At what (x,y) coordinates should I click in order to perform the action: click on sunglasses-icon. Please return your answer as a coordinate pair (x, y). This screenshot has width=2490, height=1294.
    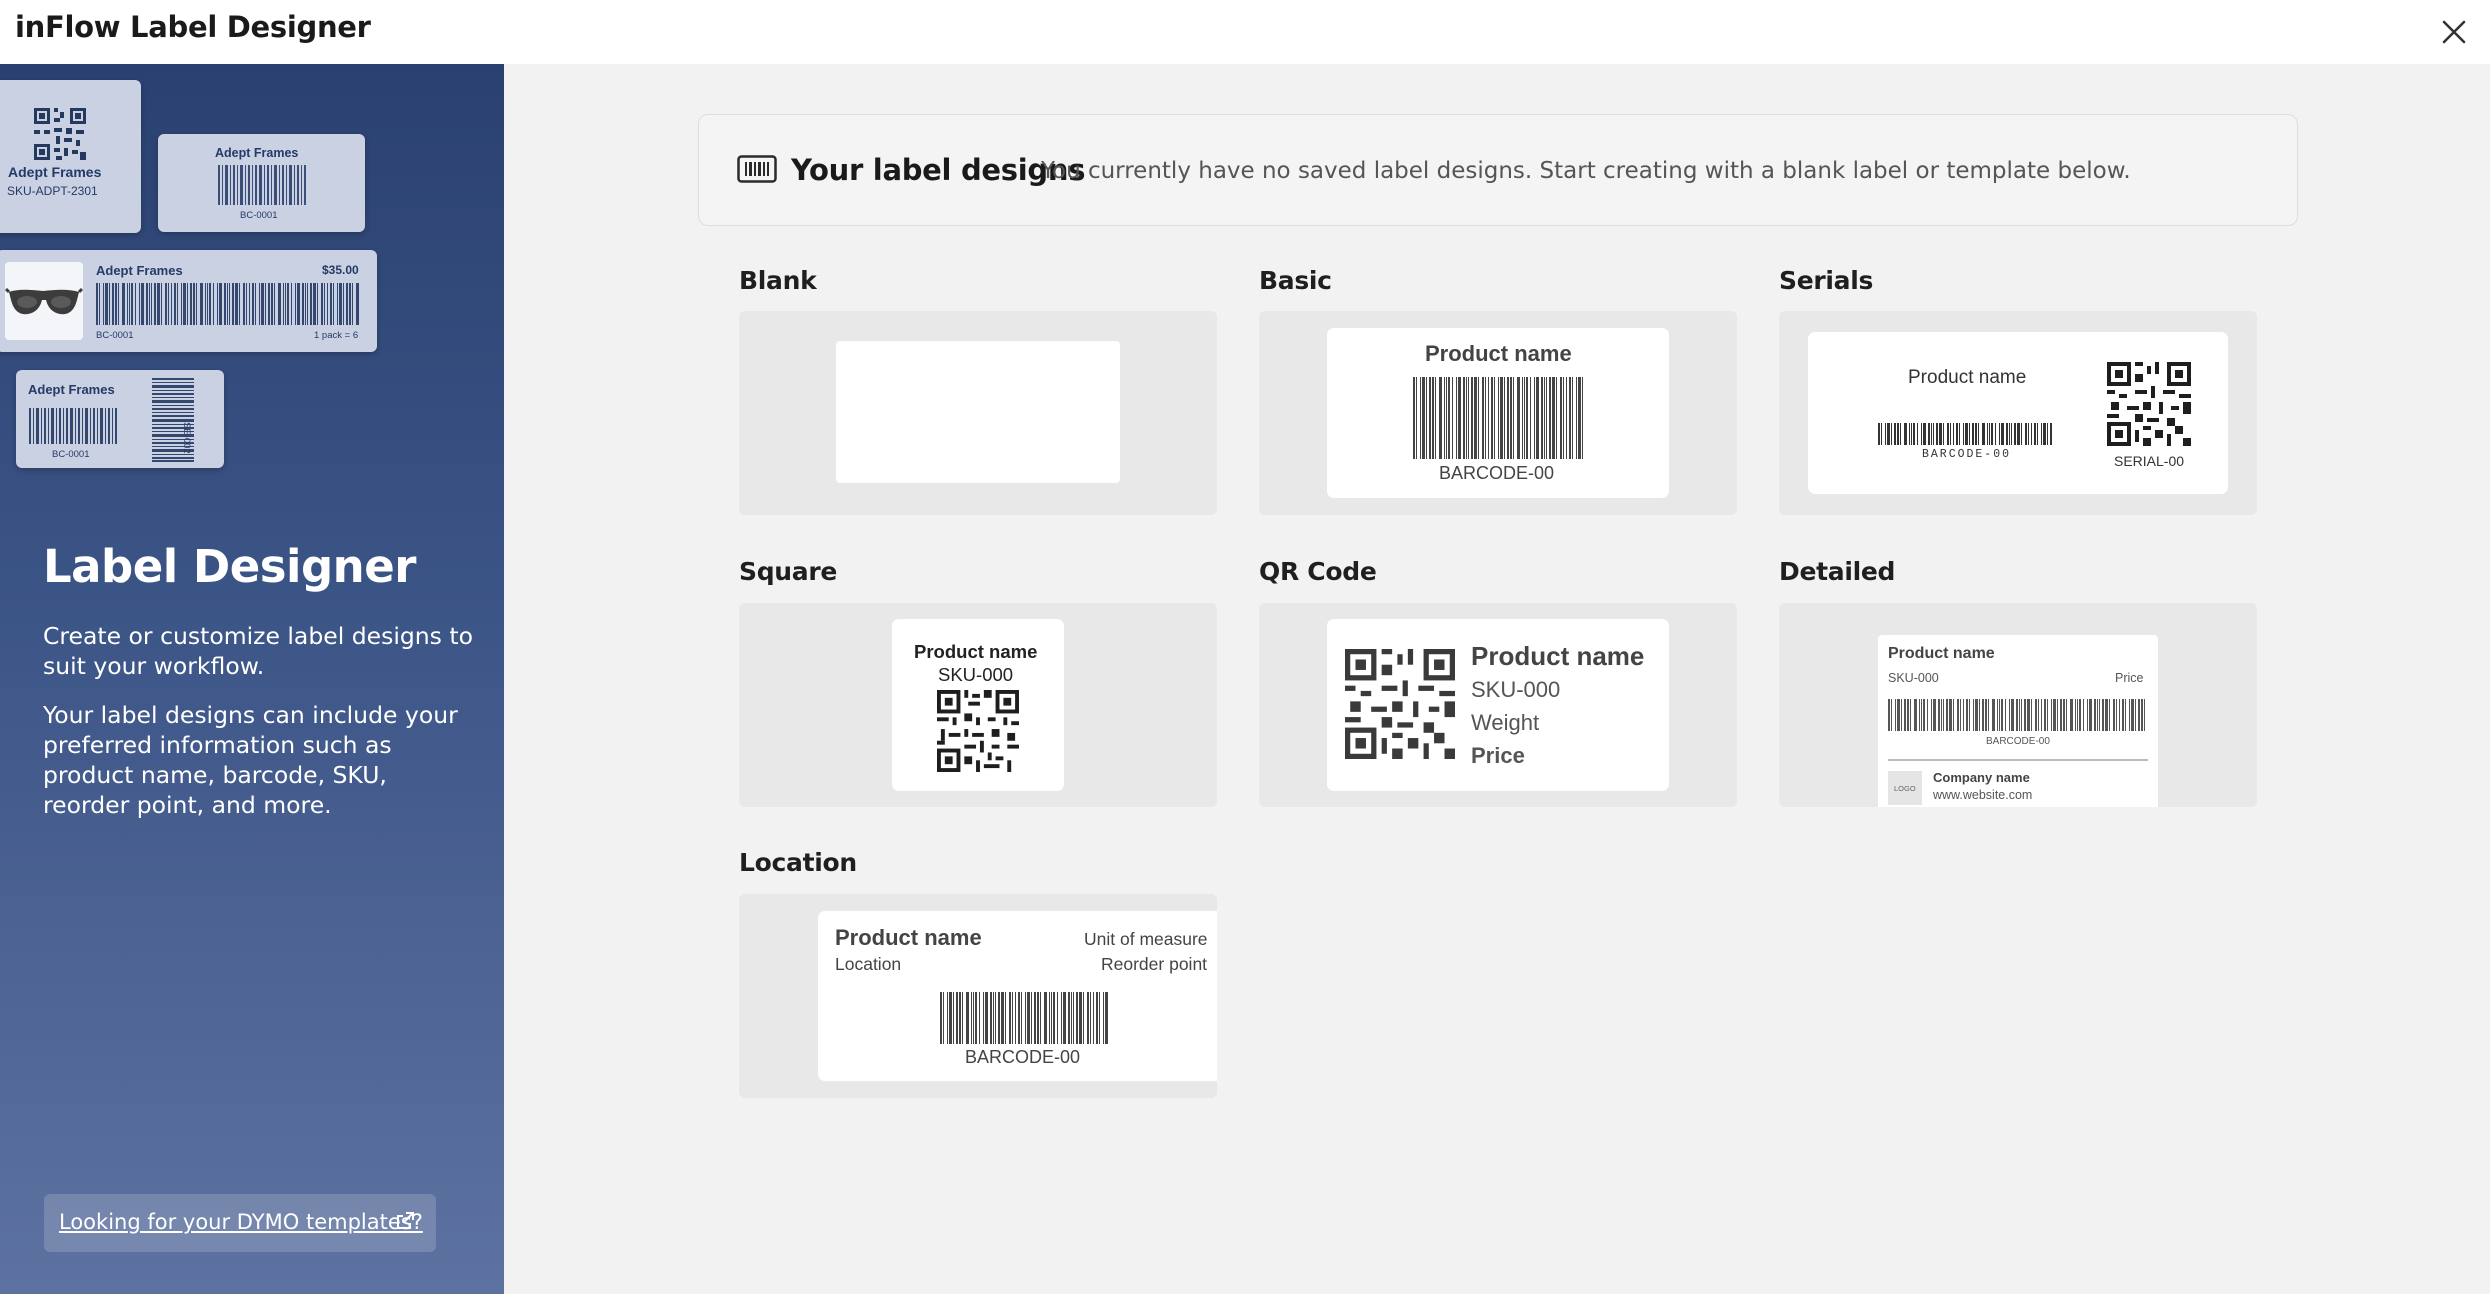
    Looking at the image, I should click on (44, 301).